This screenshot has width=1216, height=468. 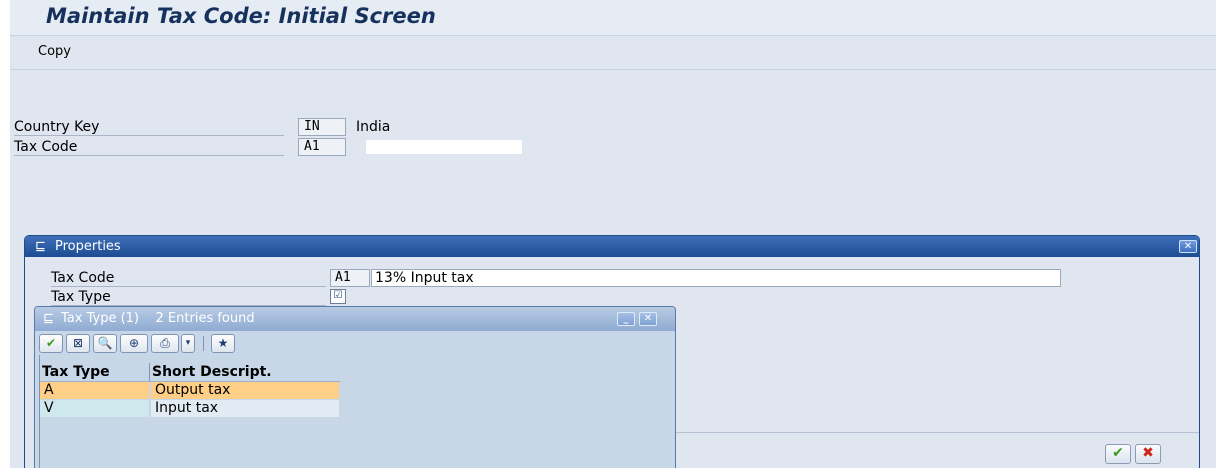 What do you see at coordinates (88, 246) in the screenshot?
I see `properties-title: Properties` at bounding box center [88, 246].